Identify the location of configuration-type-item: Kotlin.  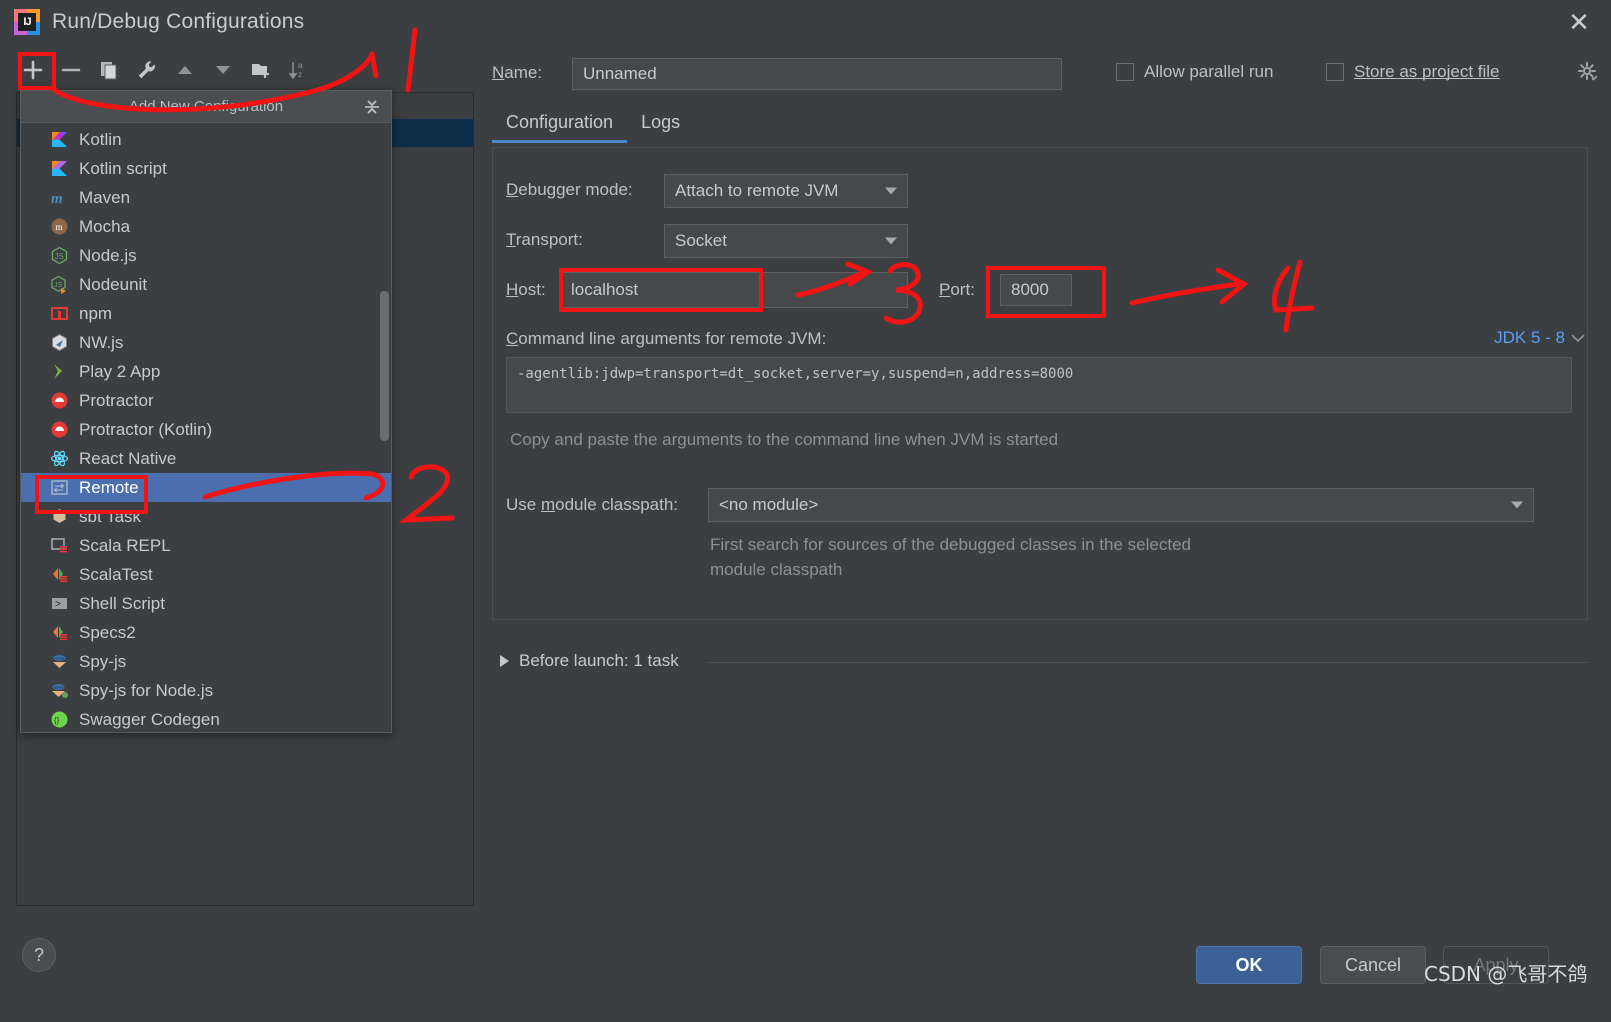
(206, 139).